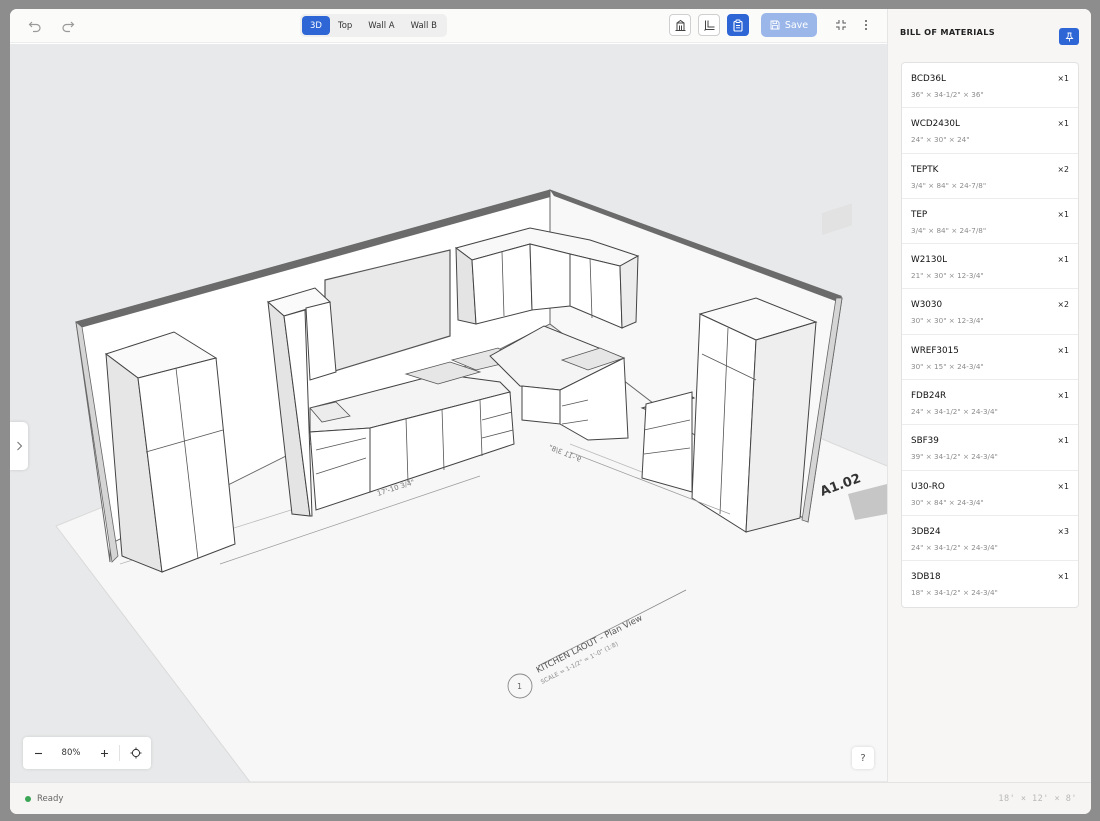  Describe the element at coordinates (947, 276) in the screenshot. I see `bom-item-dims: 21" × 30" × 12-3/4"` at that location.